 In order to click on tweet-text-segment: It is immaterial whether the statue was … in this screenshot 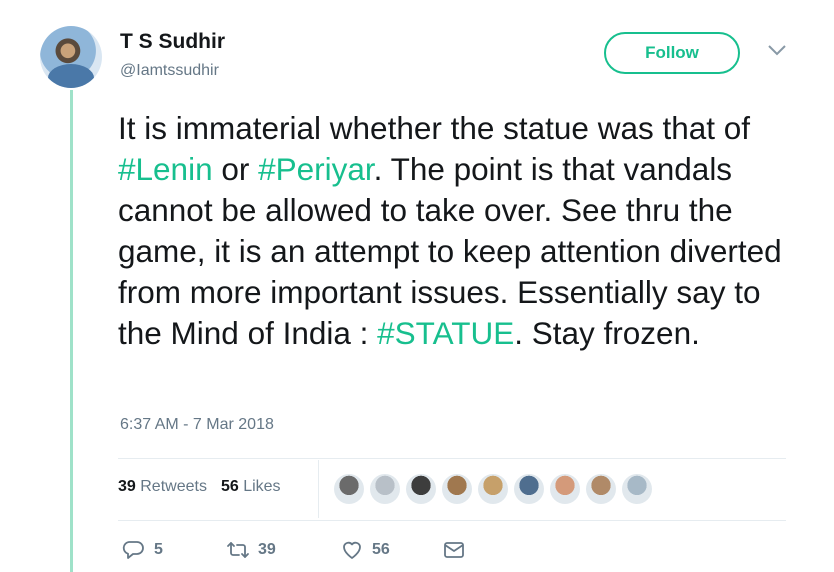, I will do `click(434, 128)`.